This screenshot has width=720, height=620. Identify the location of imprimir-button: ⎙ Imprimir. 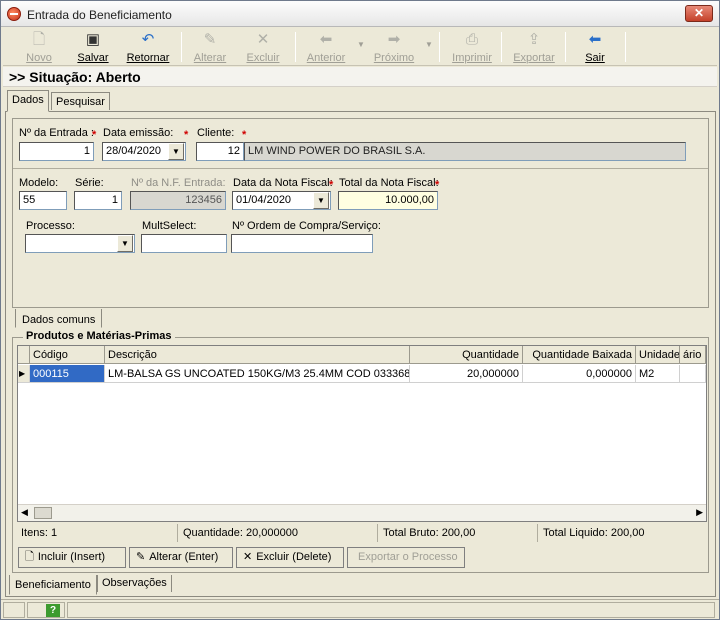
(472, 47).